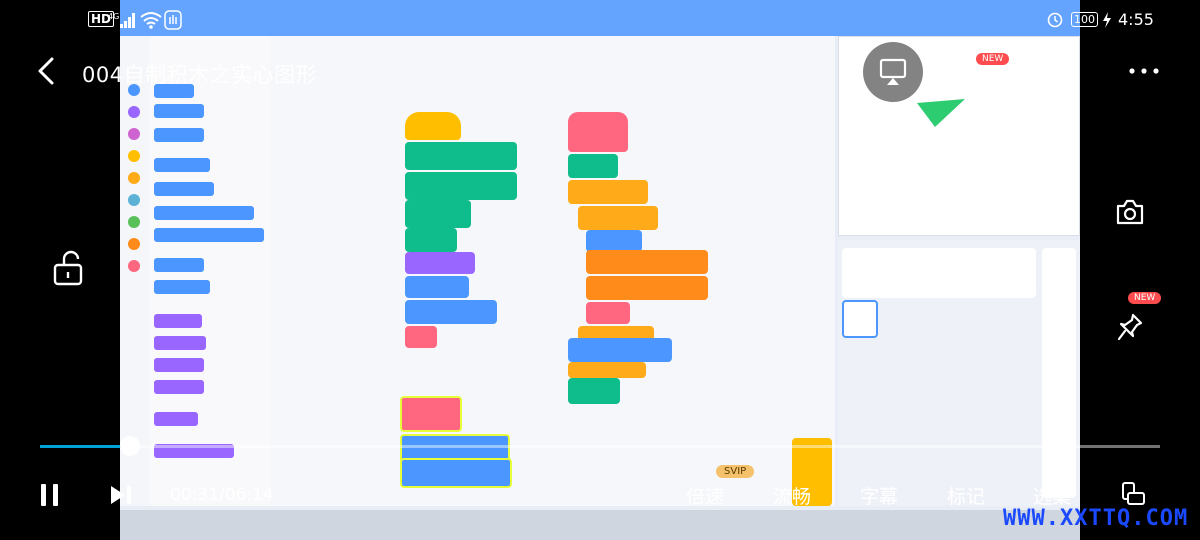 Image resolution: width=1200 pixels, height=540 pixels. I want to click on battery-icon: 100, so click(1084, 19).